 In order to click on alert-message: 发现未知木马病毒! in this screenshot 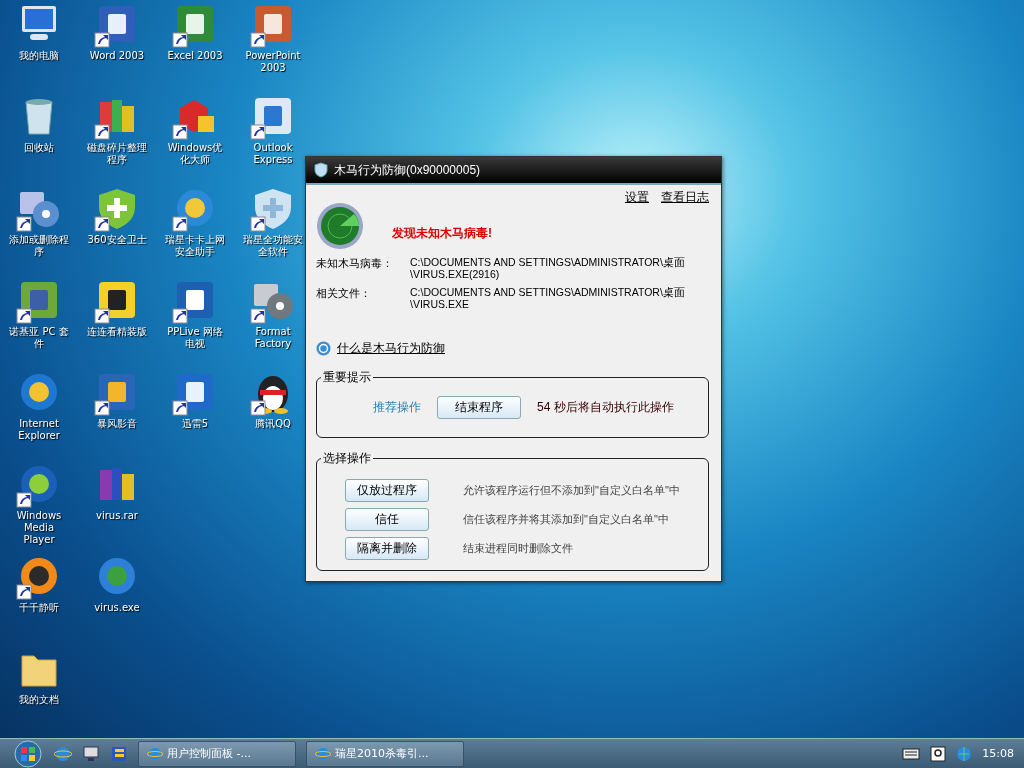, I will do `click(442, 233)`.